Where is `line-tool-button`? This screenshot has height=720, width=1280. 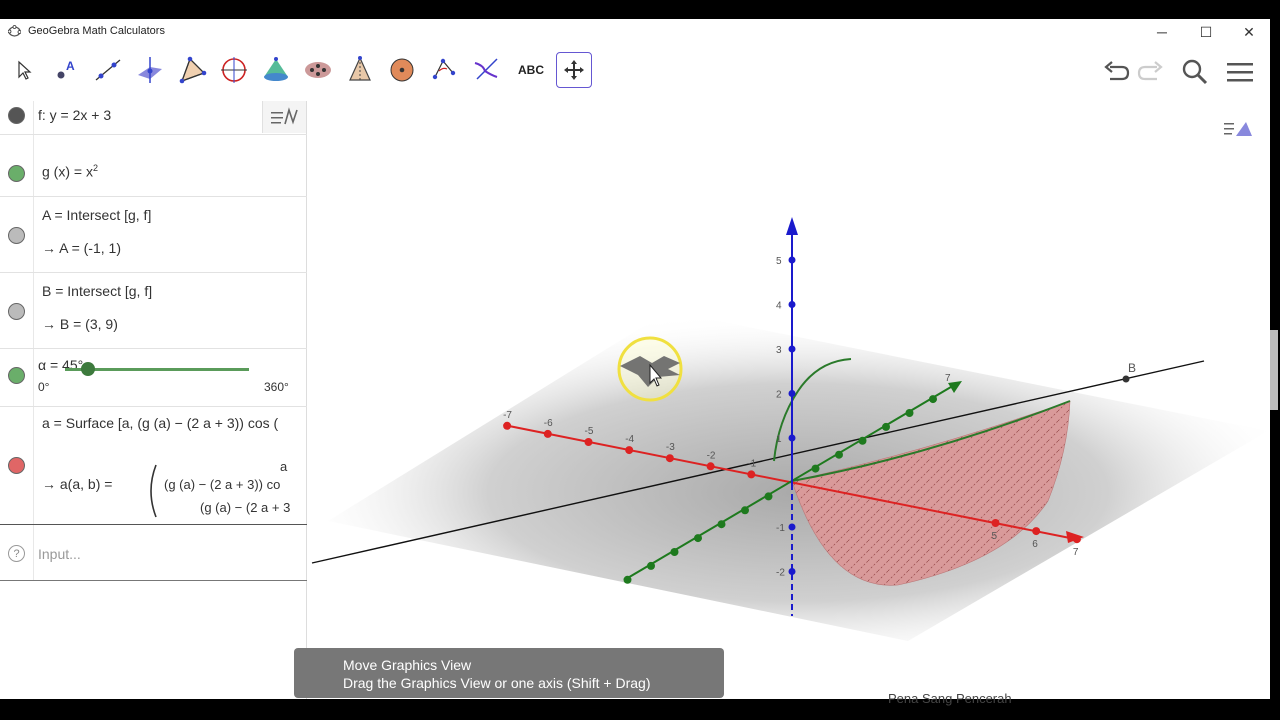 line-tool-button is located at coordinates (108, 70).